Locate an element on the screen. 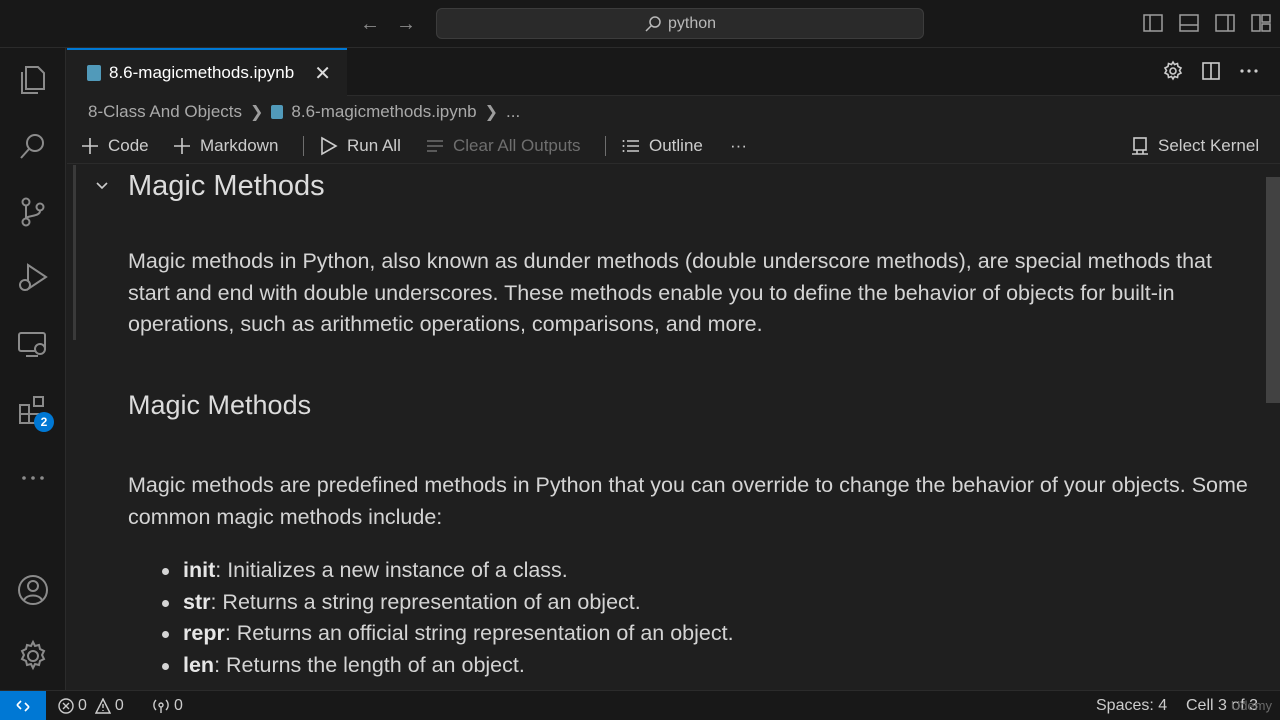 This screenshot has width=1280, height=720. status-bar: 0 0 0 Spaces: 4 Cell 3 of 3 Udemy is located at coordinates (640, 705).